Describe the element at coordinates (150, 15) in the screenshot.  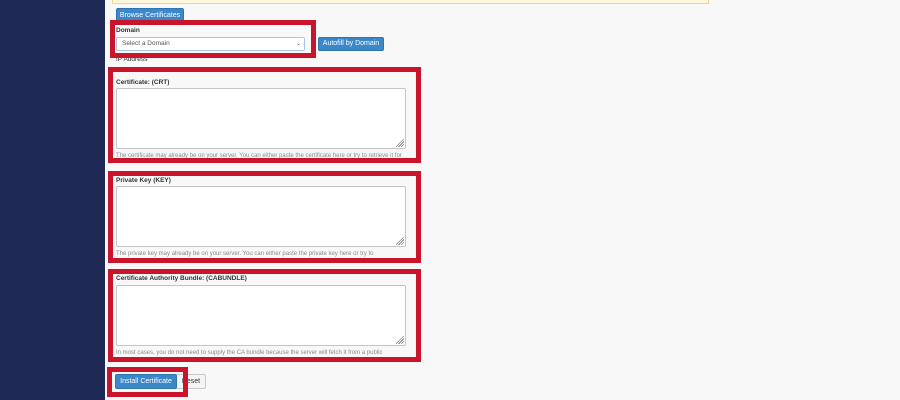
I see `browse-certificates-button: Browse Certificates` at that location.